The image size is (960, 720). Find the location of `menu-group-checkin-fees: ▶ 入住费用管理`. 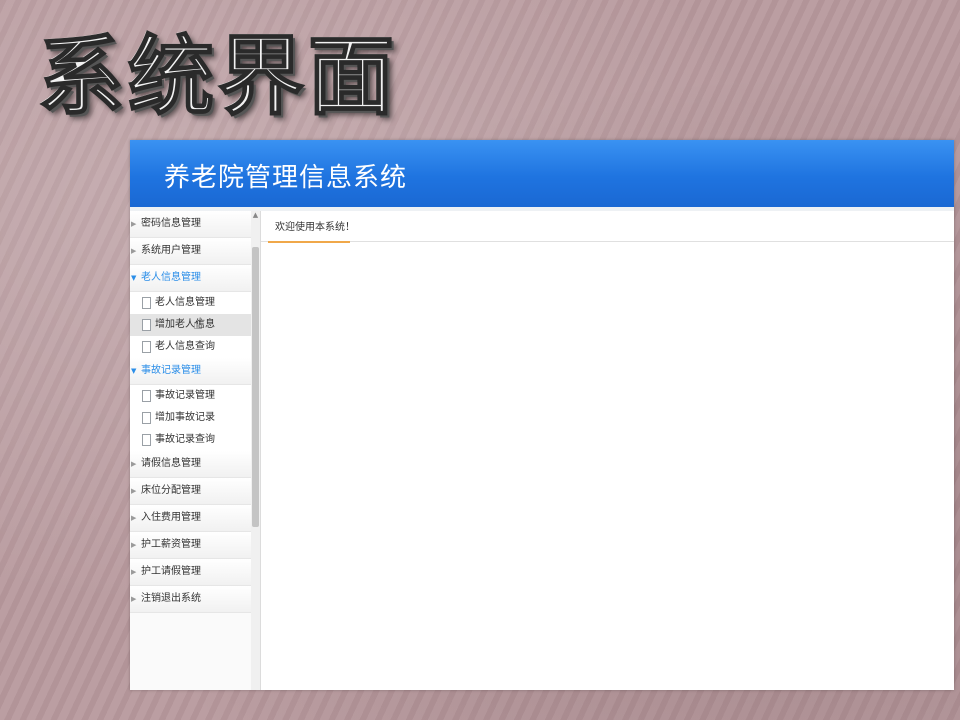

menu-group-checkin-fees: ▶ 入住费用管理 is located at coordinates (190, 518).